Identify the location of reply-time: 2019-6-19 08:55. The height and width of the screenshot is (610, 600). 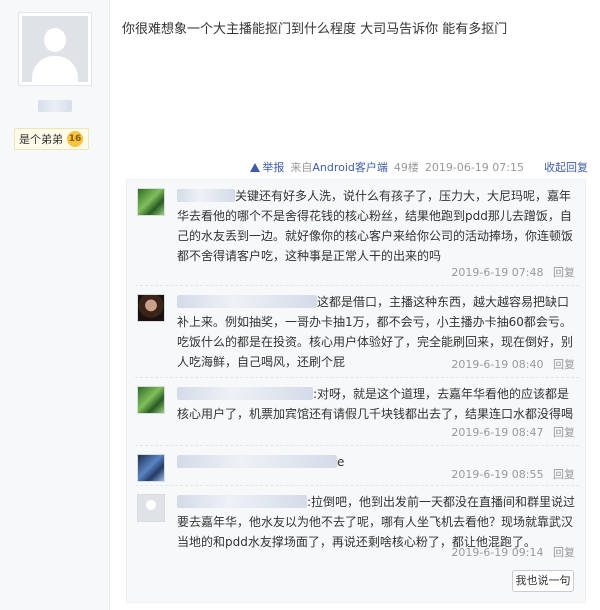
(497, 474).